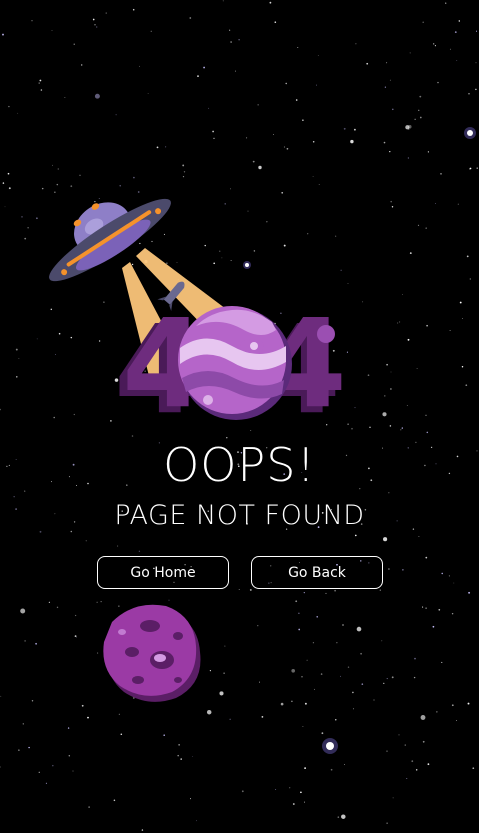  Describe the element at coordinates (152, 653) in the screenshot. I see `asteroid-icon` at that location.